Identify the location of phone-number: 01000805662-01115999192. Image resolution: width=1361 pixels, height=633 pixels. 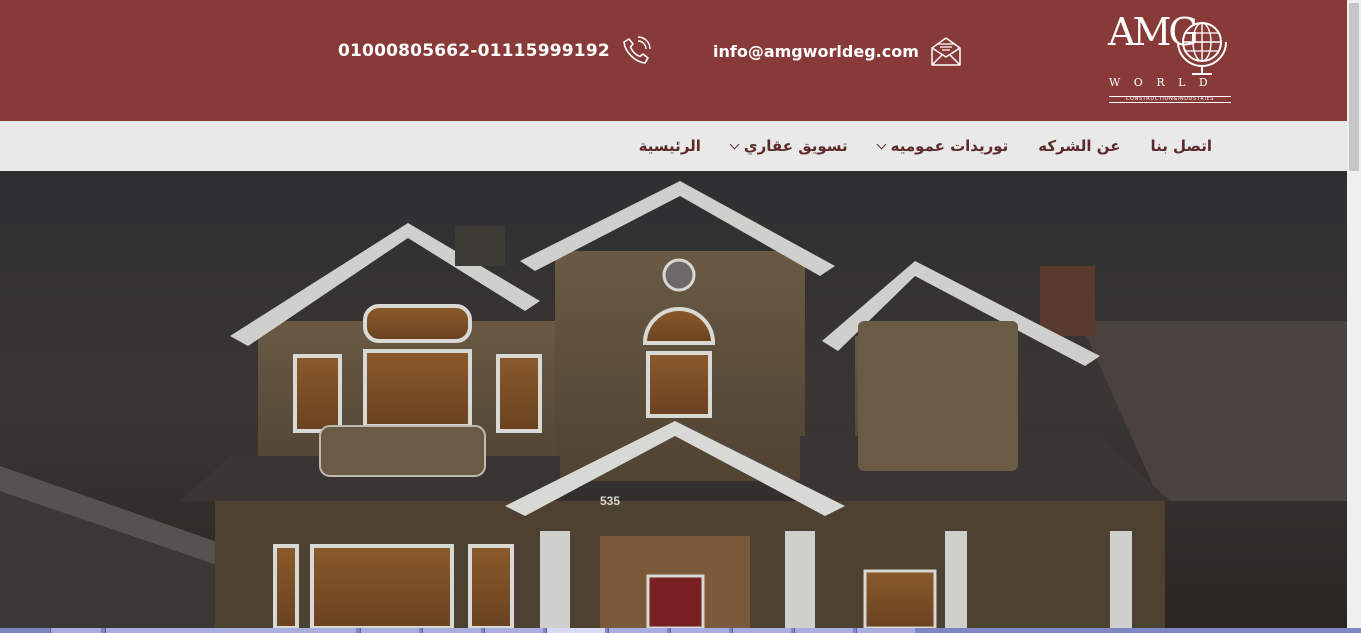
(474, 51).